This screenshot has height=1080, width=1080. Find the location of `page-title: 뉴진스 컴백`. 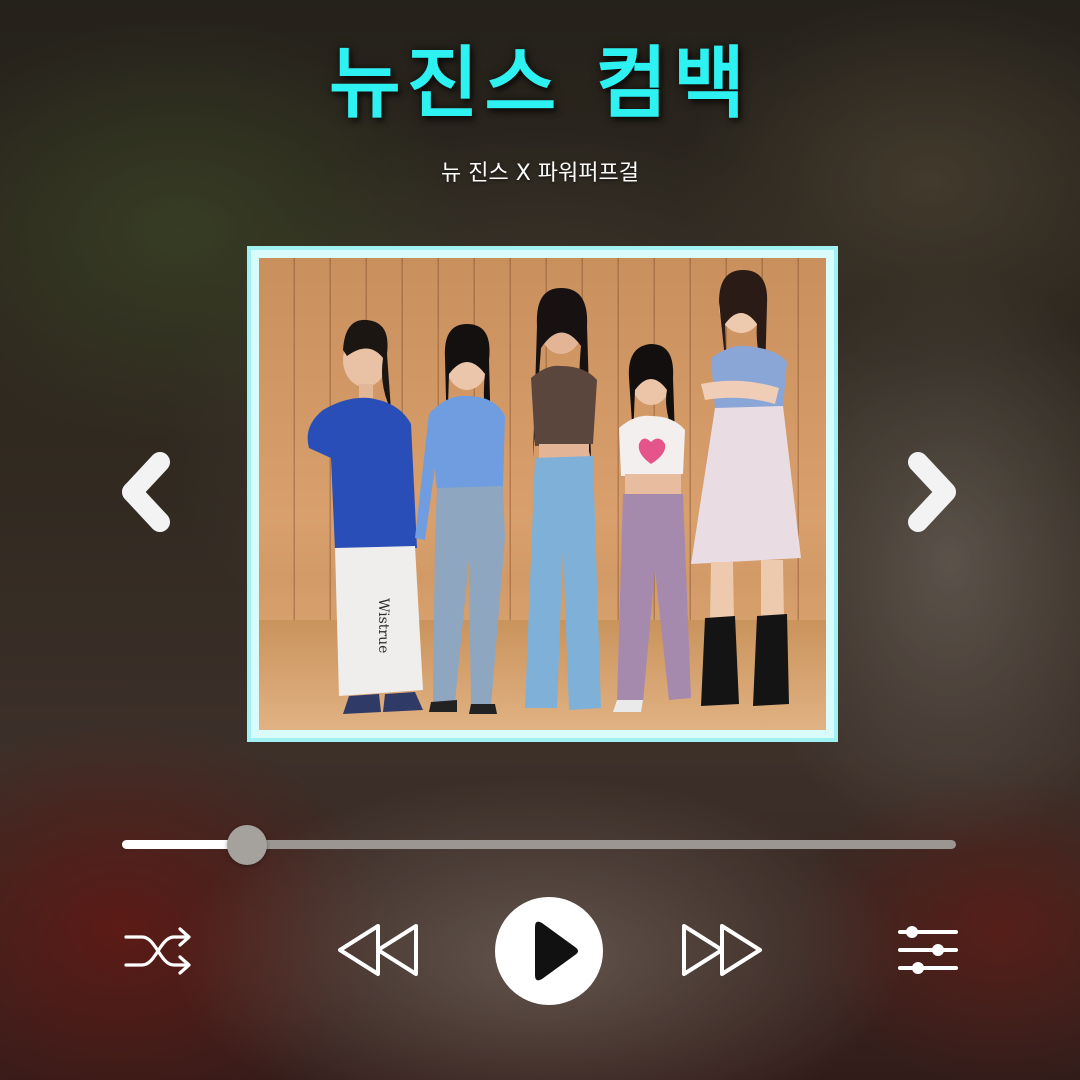

page-title: 뉴진스 컴백 is located at coordinates (540, 84).